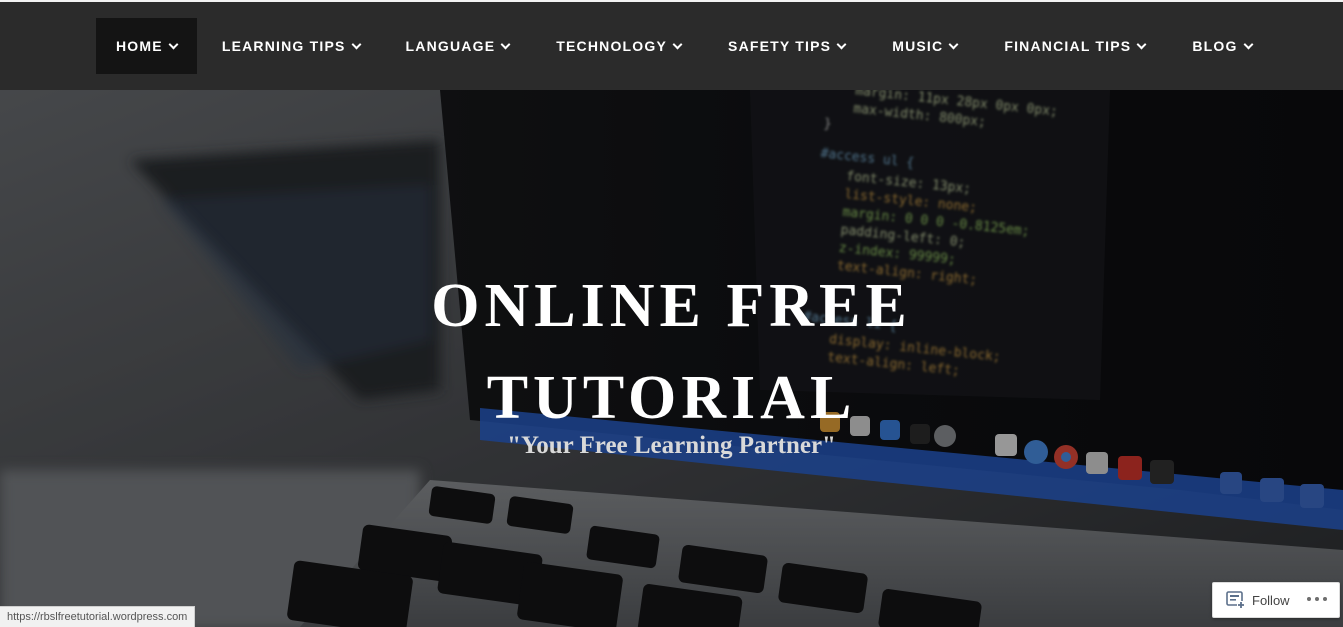 The height and width of the screenshot is (627, 1343). What do you see at coordinates (1317, 599) in the screenshot?
I see `more-horizontal-icon` at bounding box center [1317, 599].